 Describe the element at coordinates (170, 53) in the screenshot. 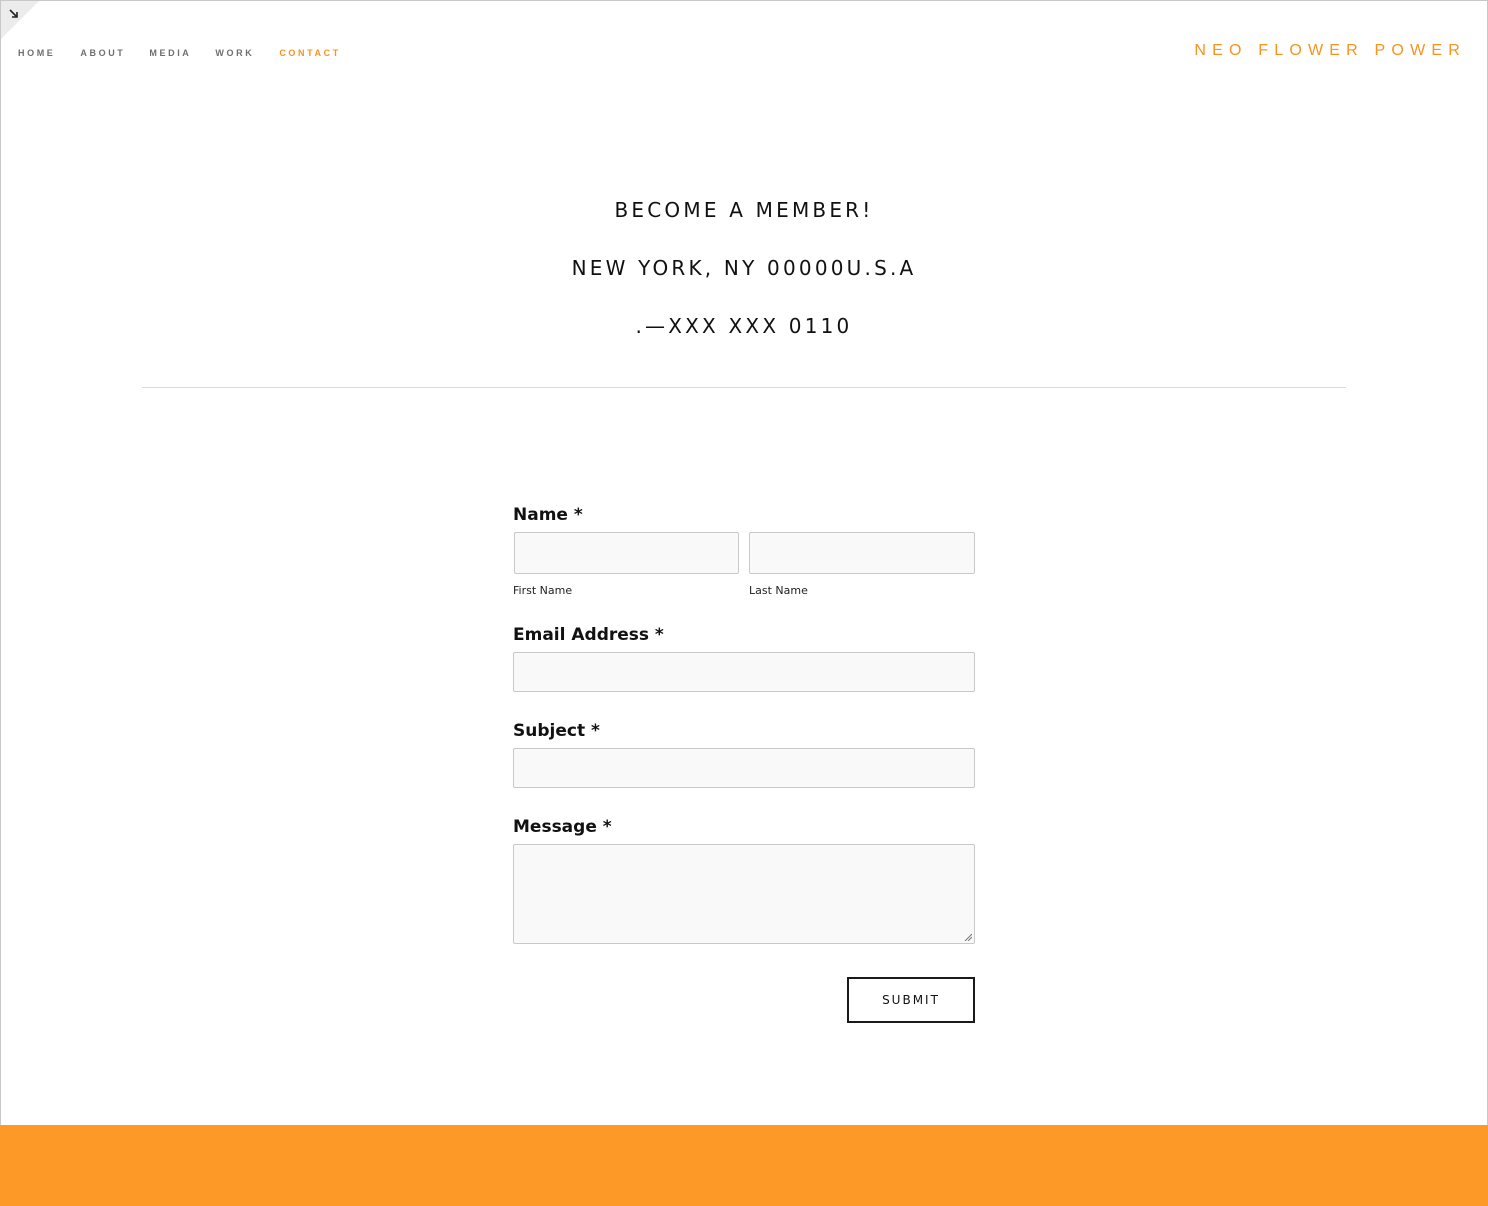

I see `nav-item-media: MEDIA` at that location.